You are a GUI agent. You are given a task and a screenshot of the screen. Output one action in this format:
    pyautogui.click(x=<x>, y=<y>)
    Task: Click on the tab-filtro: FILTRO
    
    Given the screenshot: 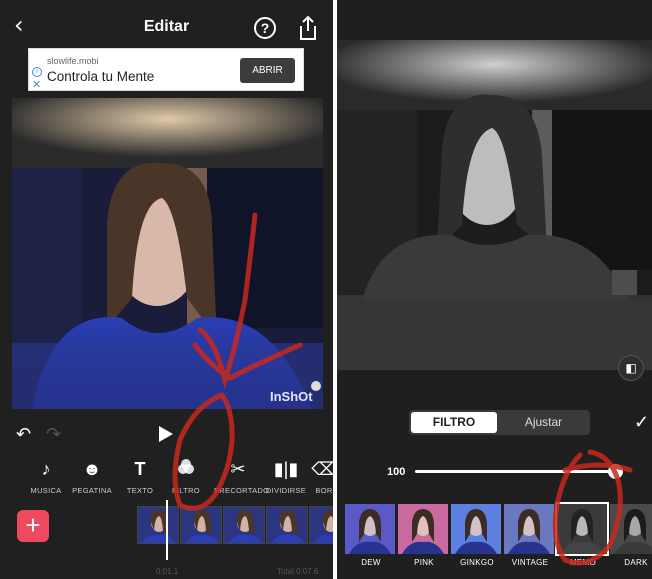 What is the action you would take?
    pyautogui.click(x=454, y=422)
    